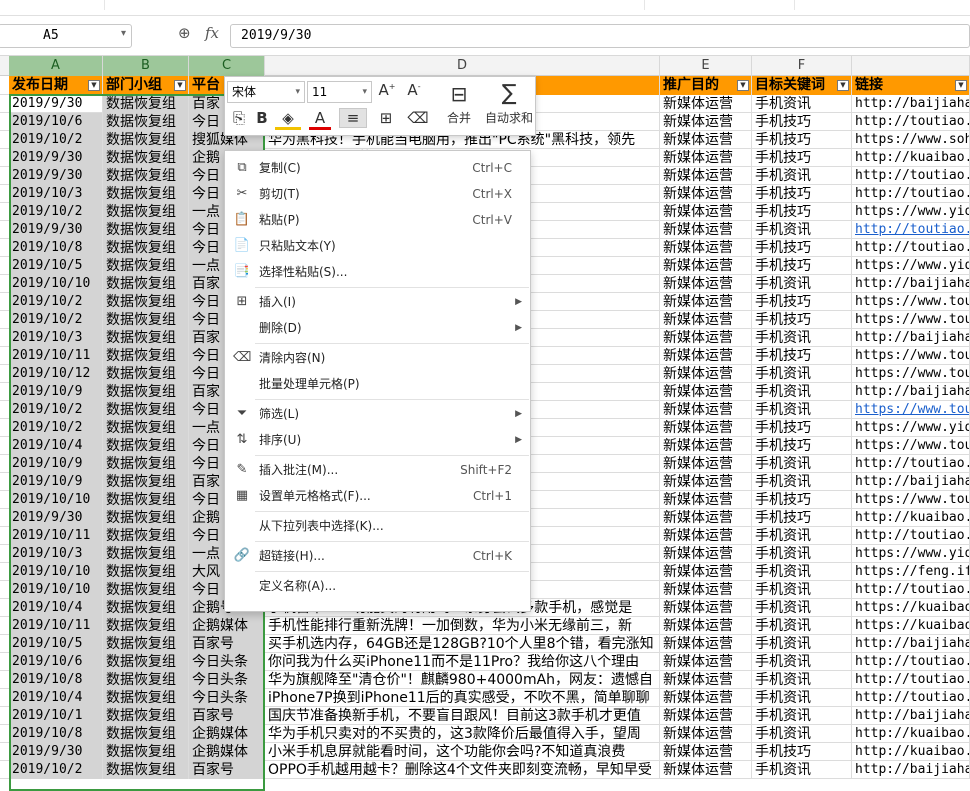  Describe the element at coordinates (227, 626) in the screenshot. I see `table-cell: 企鹅媒体` at that location.